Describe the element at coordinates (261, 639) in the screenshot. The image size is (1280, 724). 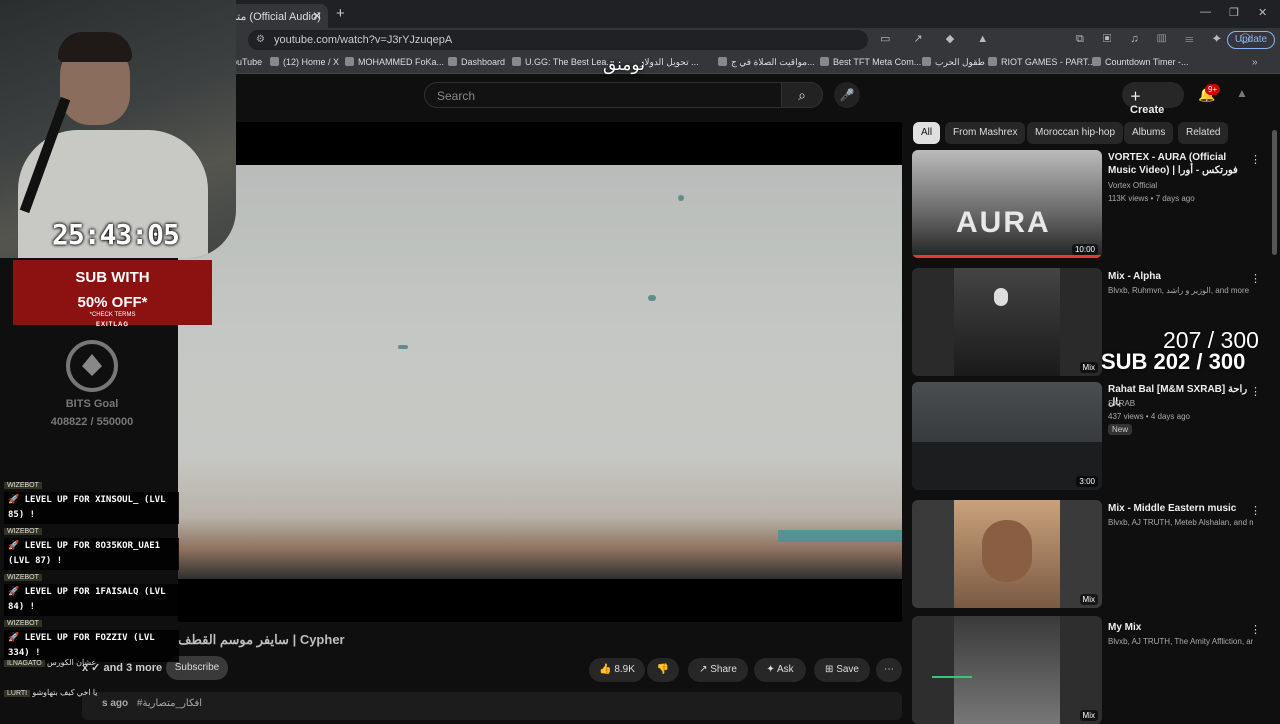
I see `video-title: سايفر موسم القطف | Cypher` at that location.